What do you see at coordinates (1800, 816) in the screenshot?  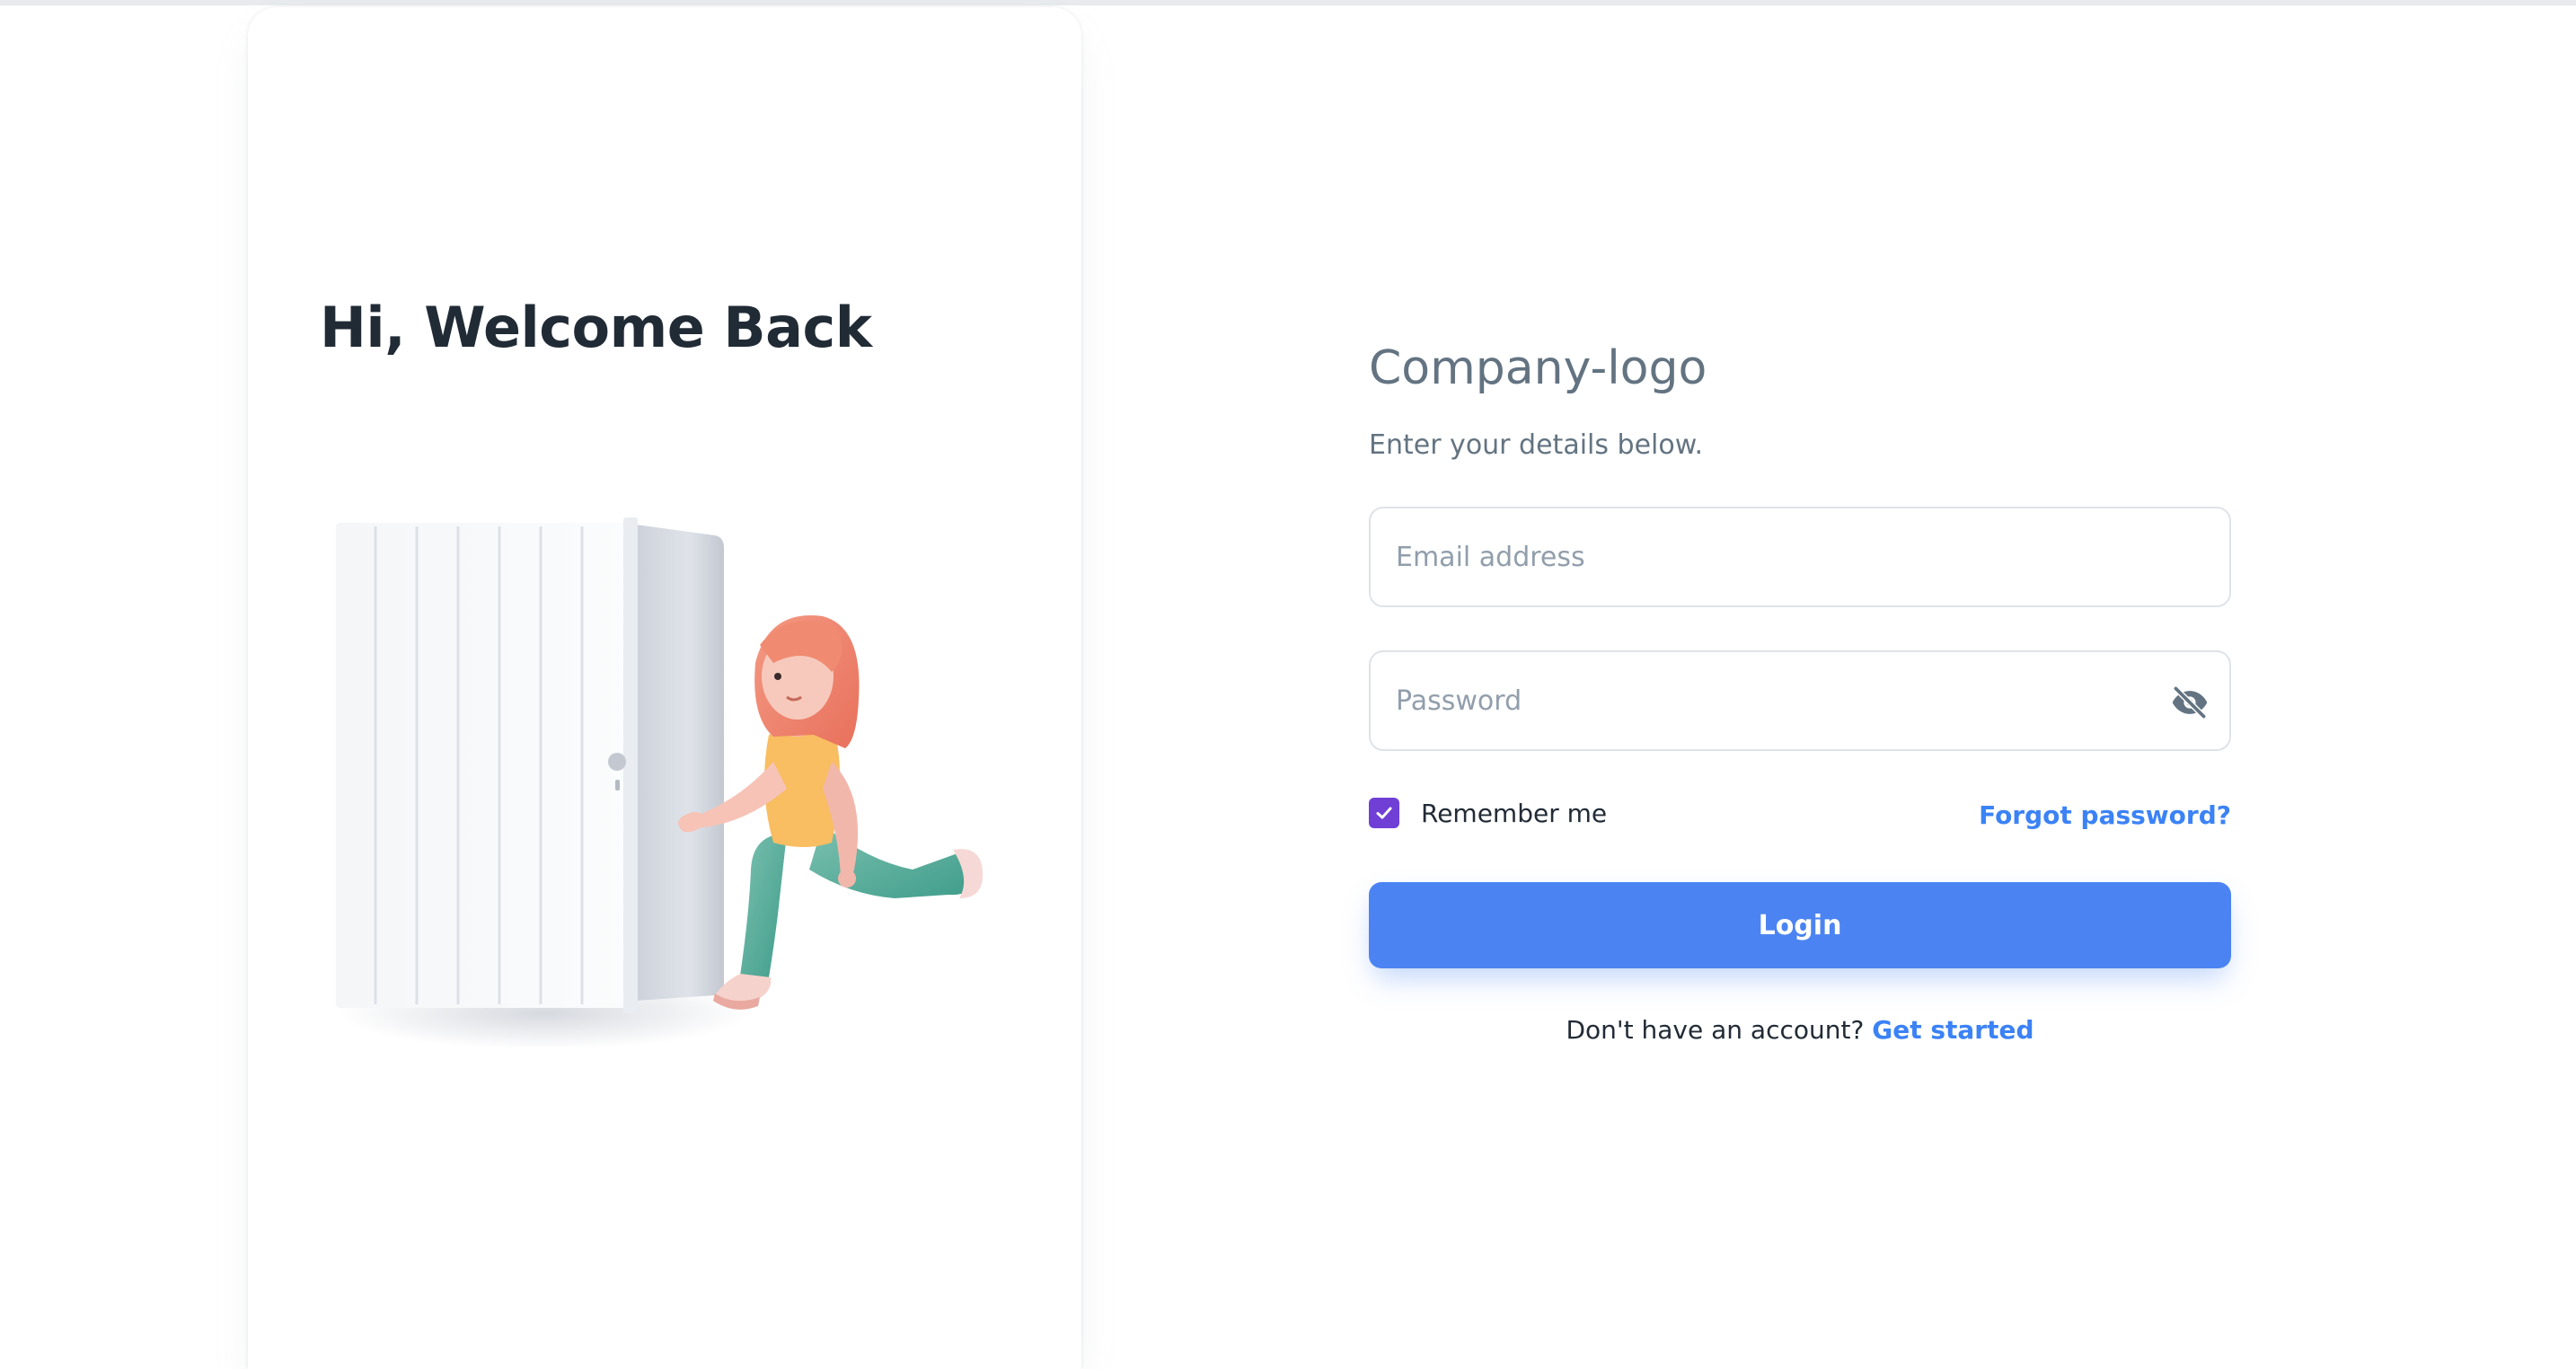 I see `form-options-row: Remember me Forgot password?` at bounding box center [1800, 816].